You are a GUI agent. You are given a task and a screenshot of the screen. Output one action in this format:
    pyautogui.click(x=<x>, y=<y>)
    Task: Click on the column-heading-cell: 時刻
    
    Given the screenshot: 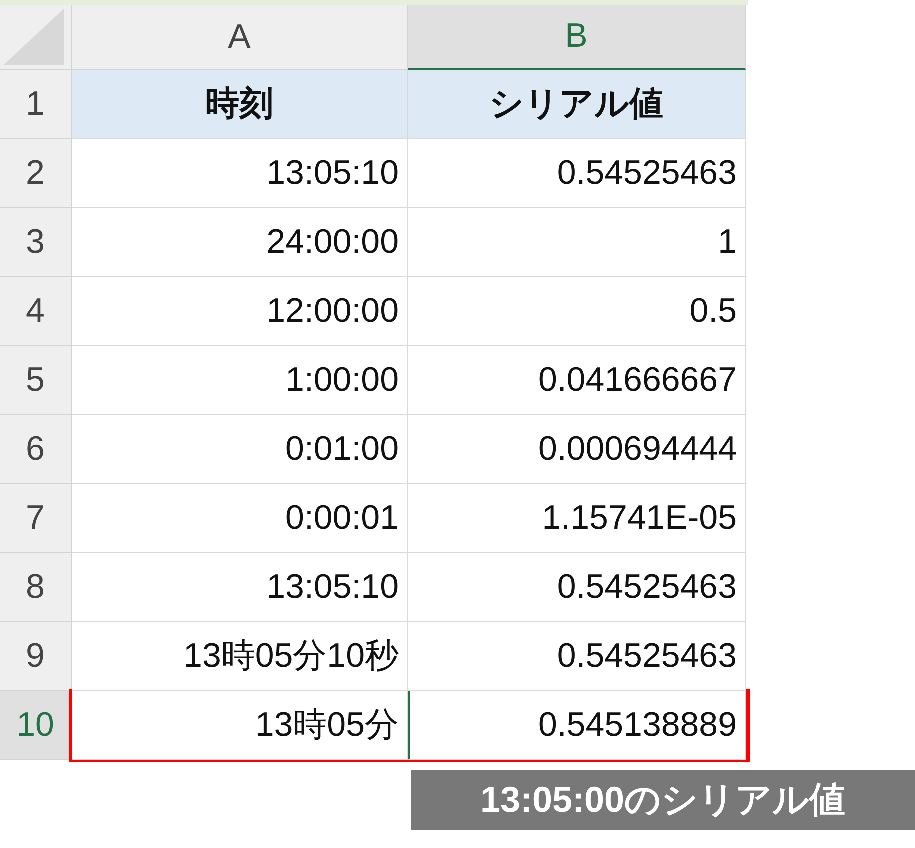 What is the action you would take?
    pyautogui.click(x=240, y=104)
    